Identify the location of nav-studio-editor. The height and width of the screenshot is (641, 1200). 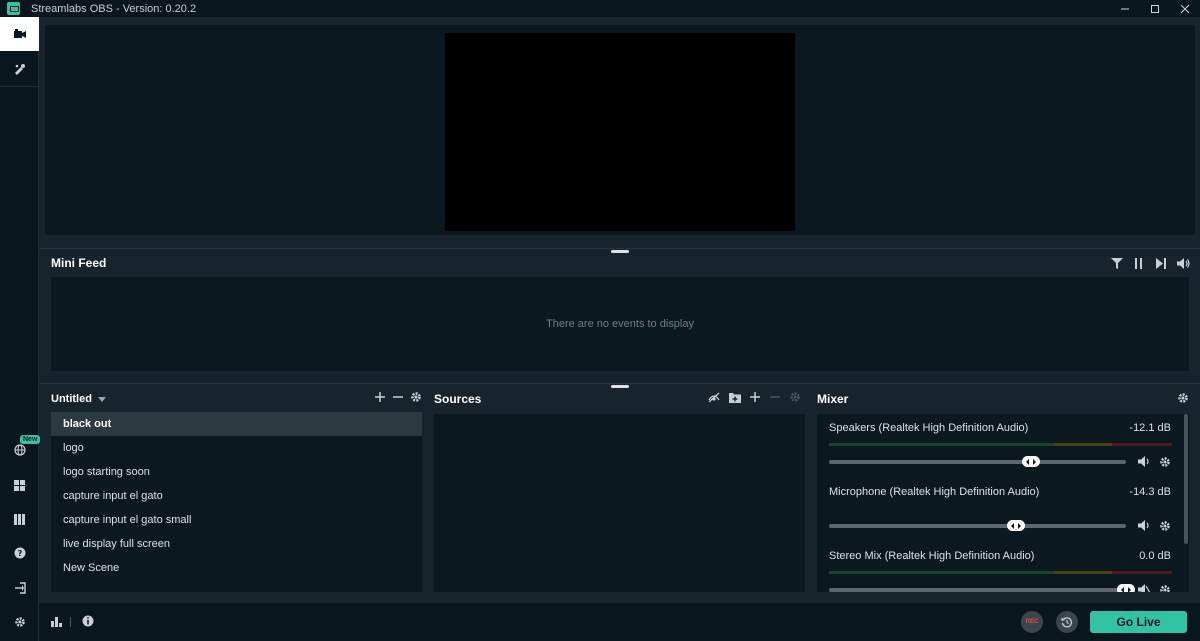
(19, 34).